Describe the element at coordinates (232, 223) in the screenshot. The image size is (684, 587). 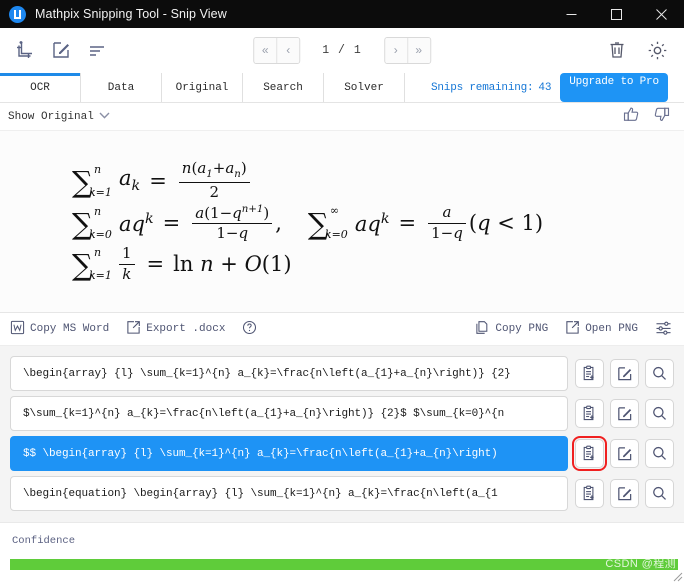
I see `fraction: a(1−qn+1) 1−q` at that location.